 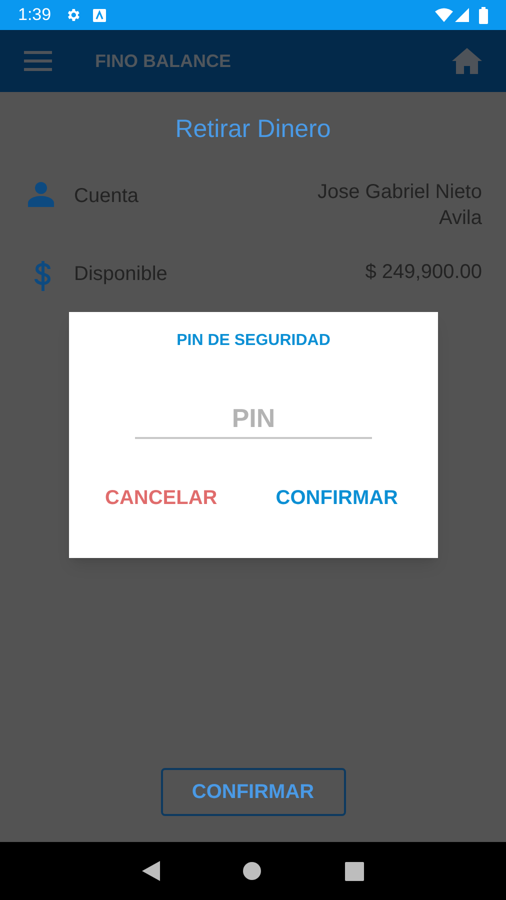 What do you see at coordinates (73, 15) in the screenshot?
I see `settings-icon` at bounding box center [73, 15].